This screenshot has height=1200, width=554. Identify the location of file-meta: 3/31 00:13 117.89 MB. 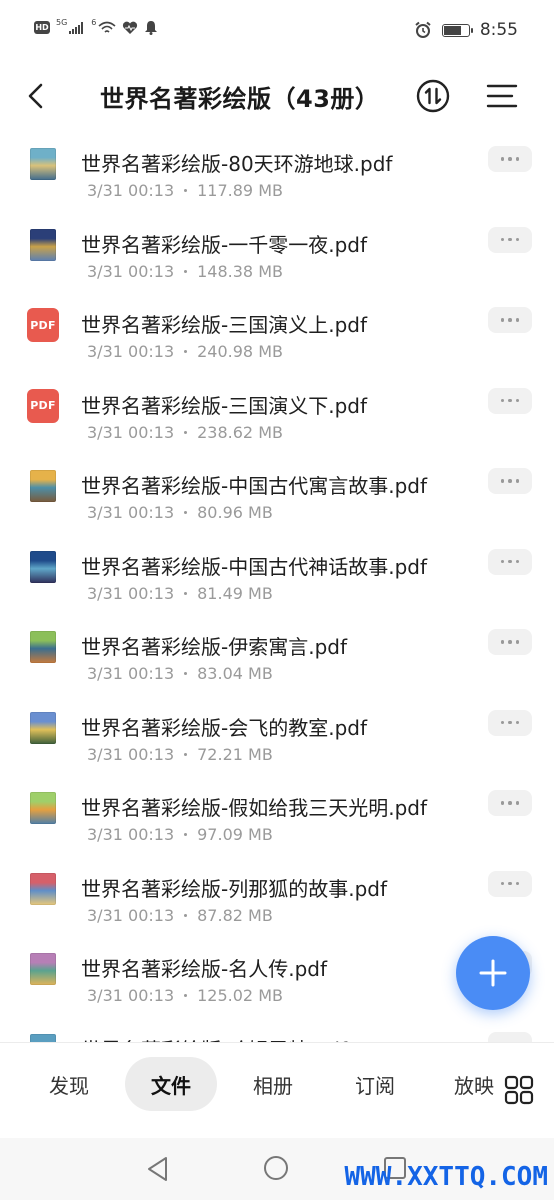
(185, 190).